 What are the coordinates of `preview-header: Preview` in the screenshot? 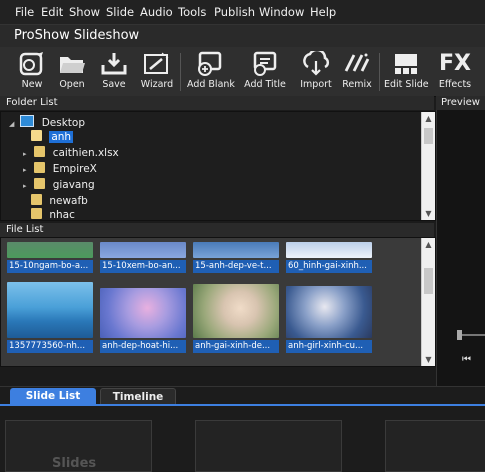 It's located at (460, 103).